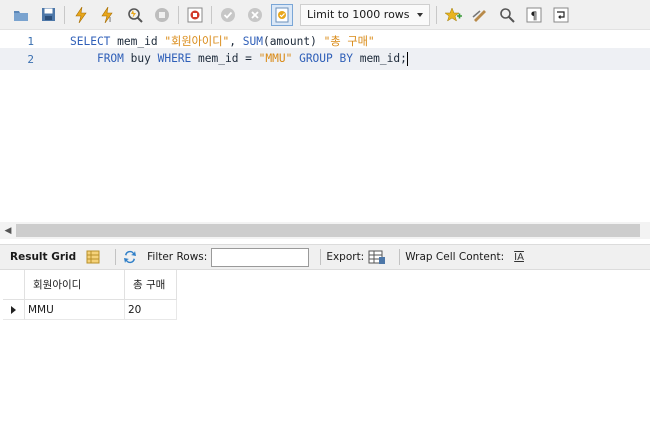 Image resolution: width=650 pixels, height=428 pixels. I want to click on function-sum: SUM, so click(252, 41).